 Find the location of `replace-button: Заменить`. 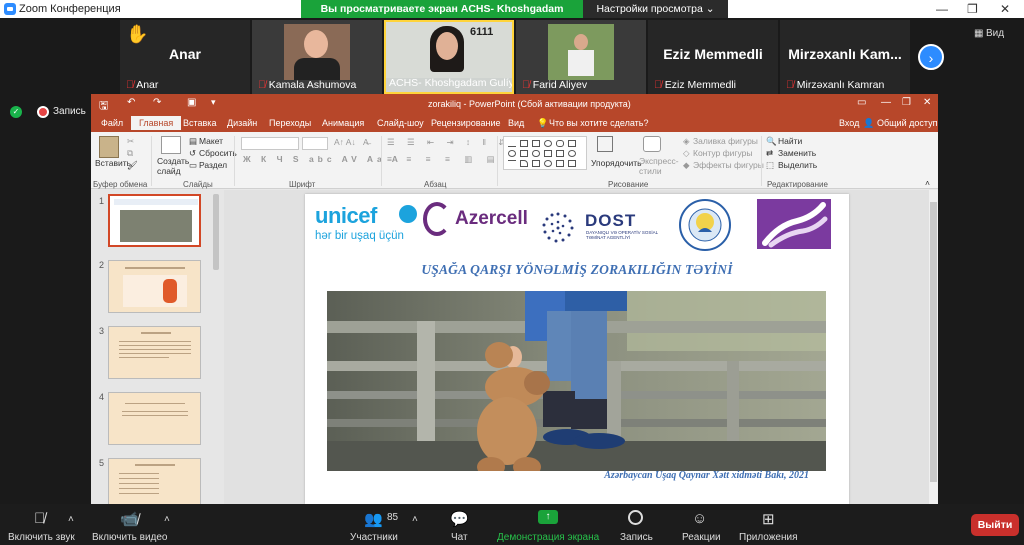

replace-button: Заменить is located at coordinates (797, 153).